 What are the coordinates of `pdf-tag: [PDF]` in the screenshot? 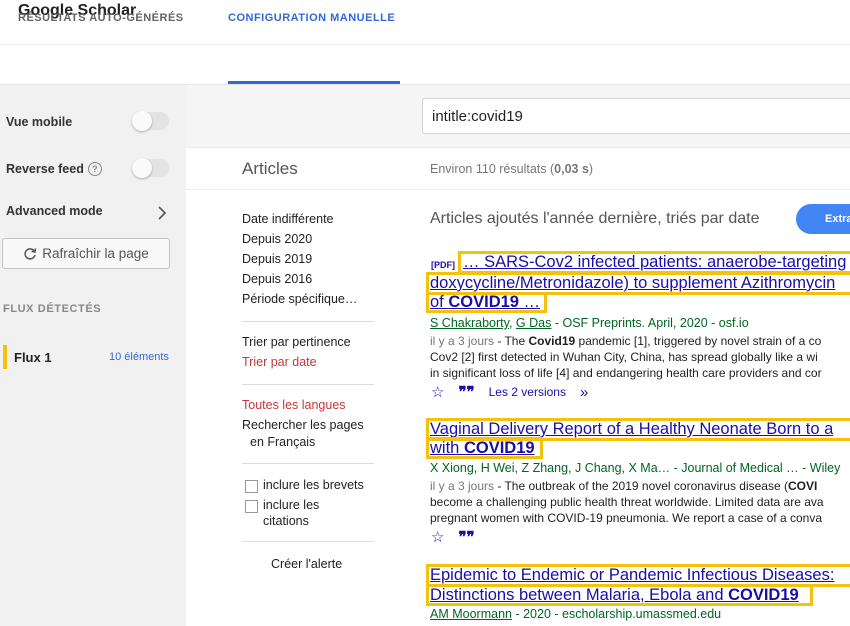 It's located at (443, 265).